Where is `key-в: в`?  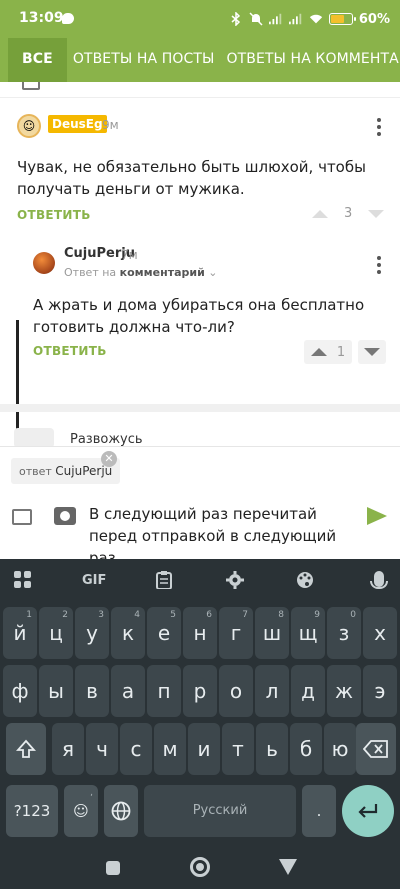
key-в: в is located at coordinates (92, 691).